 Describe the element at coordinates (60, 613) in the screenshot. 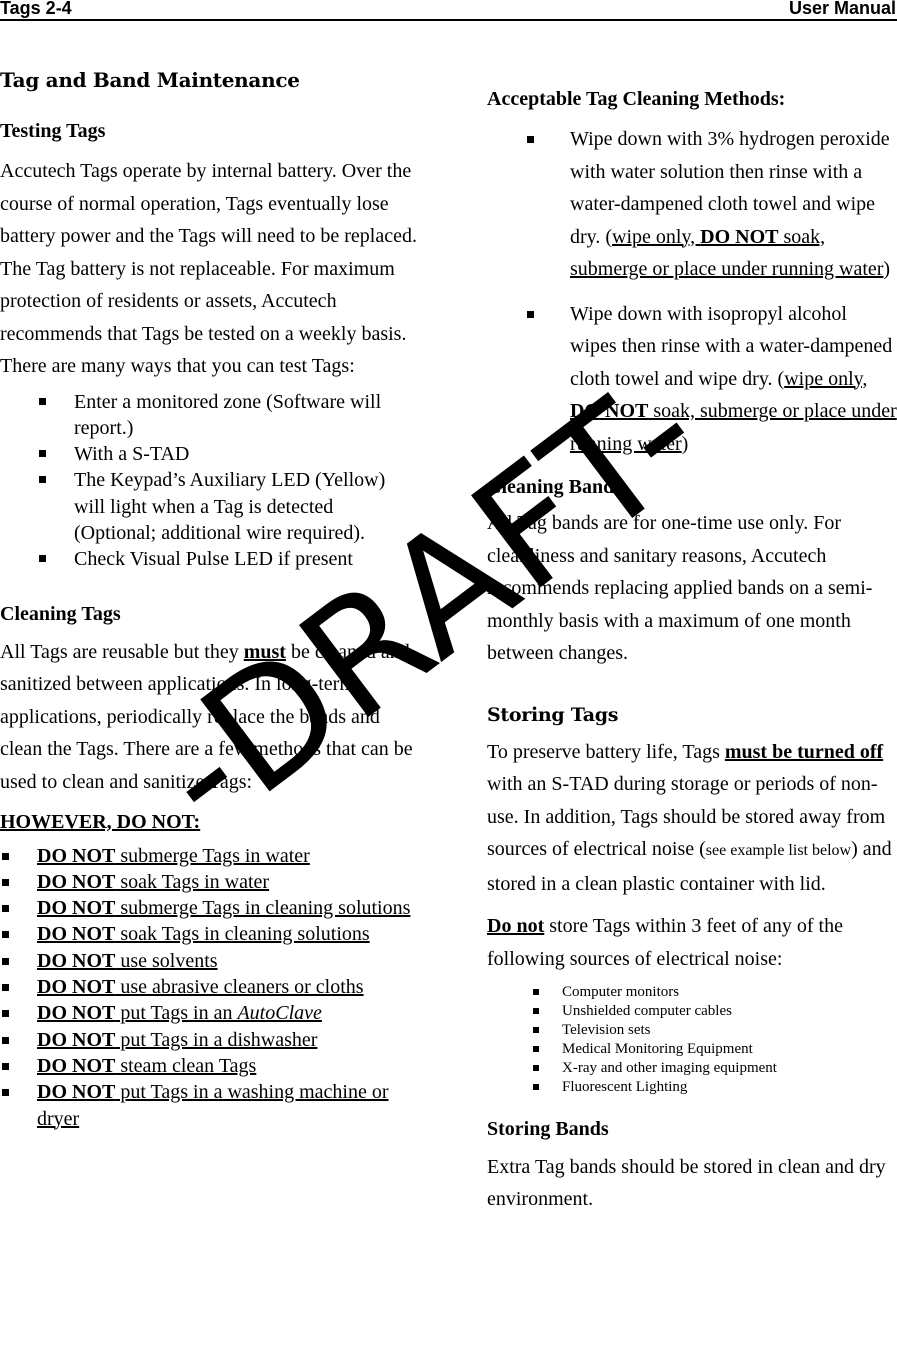

I see `cleaning-tags-heading: Cleaning Tags` at that location.